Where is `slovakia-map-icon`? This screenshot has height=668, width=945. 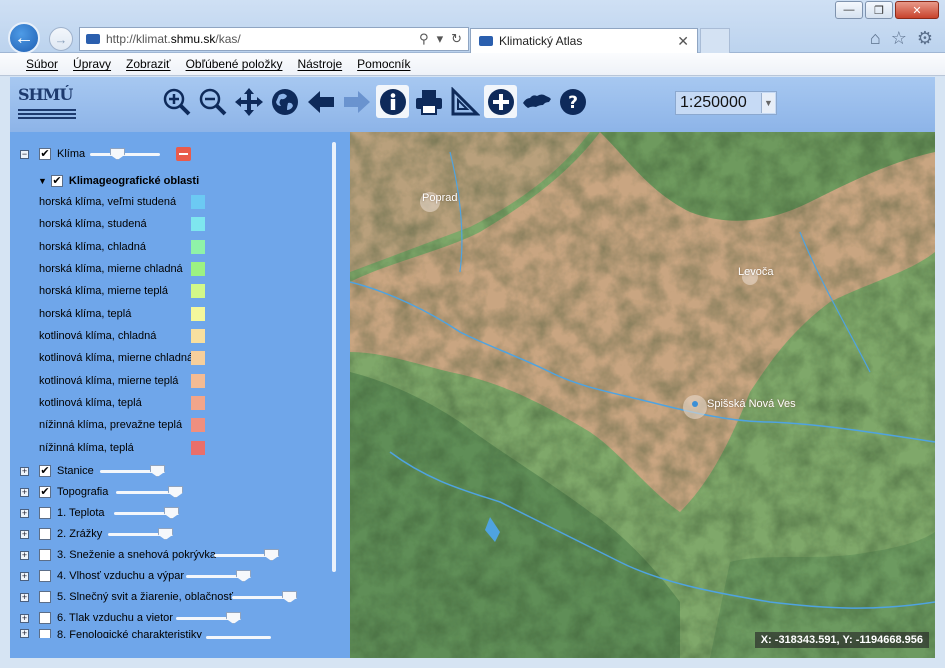
slovakia-map-icon is located at coordinates (536, 101).